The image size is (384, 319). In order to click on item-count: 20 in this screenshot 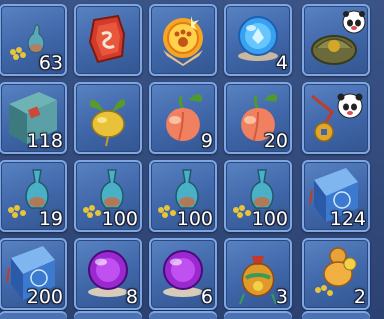, I will do `click(275, 141)`.